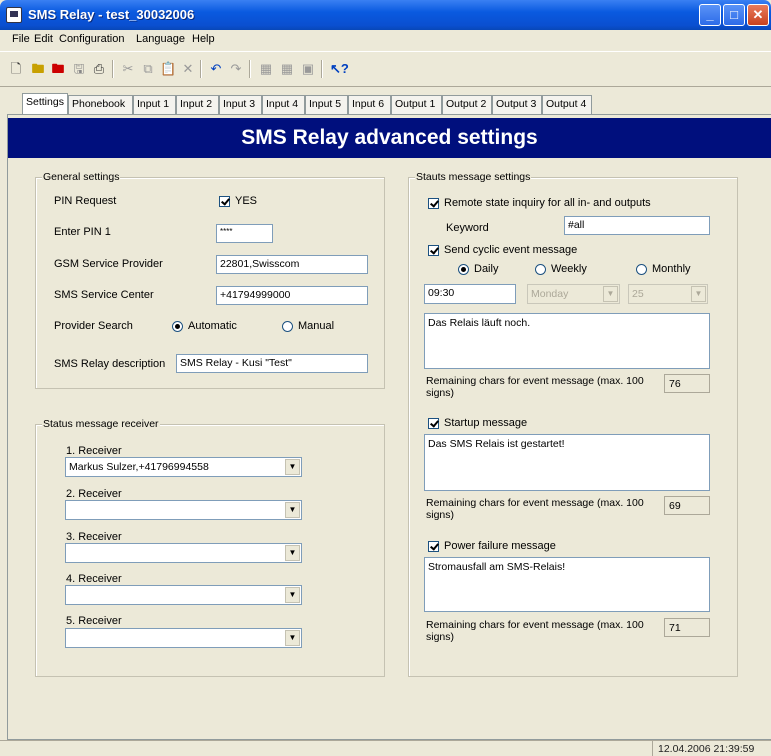 This screenshot has width=771, height=756. What do you see at coordinates (637, 225) in the screenshot?
I see `keyword-input: #all` at bounding box center [637, 225].